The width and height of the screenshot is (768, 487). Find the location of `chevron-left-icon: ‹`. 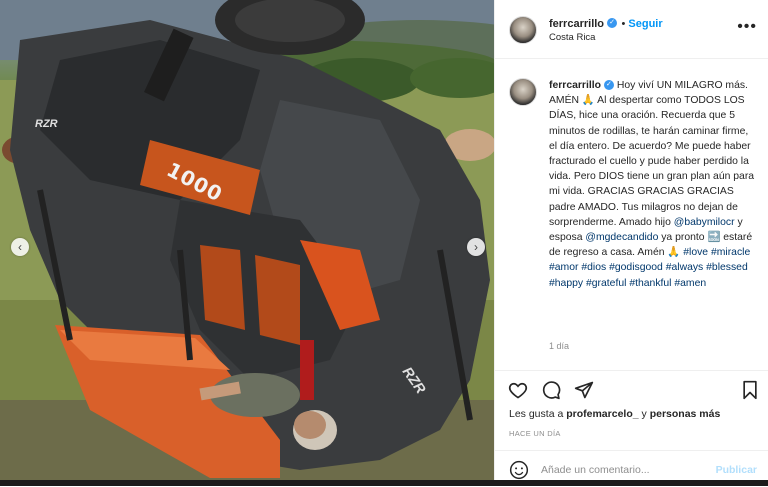

chevron-left-icon: ‹ is located at coordinates (20, 247).